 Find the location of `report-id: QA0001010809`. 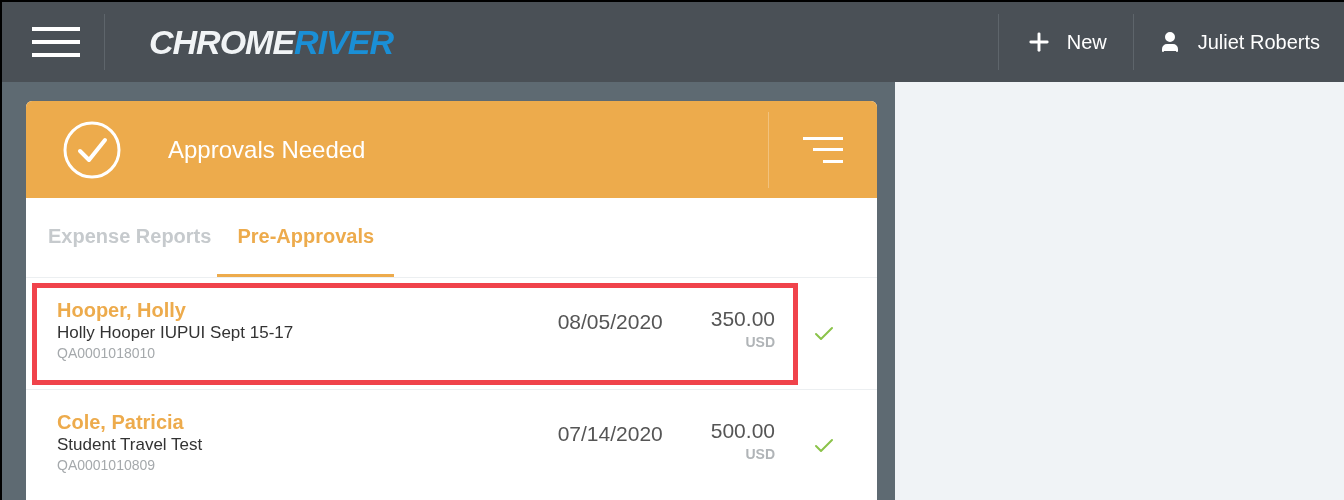

report-id: QA0001010809 is located at coordinates (107, 464).